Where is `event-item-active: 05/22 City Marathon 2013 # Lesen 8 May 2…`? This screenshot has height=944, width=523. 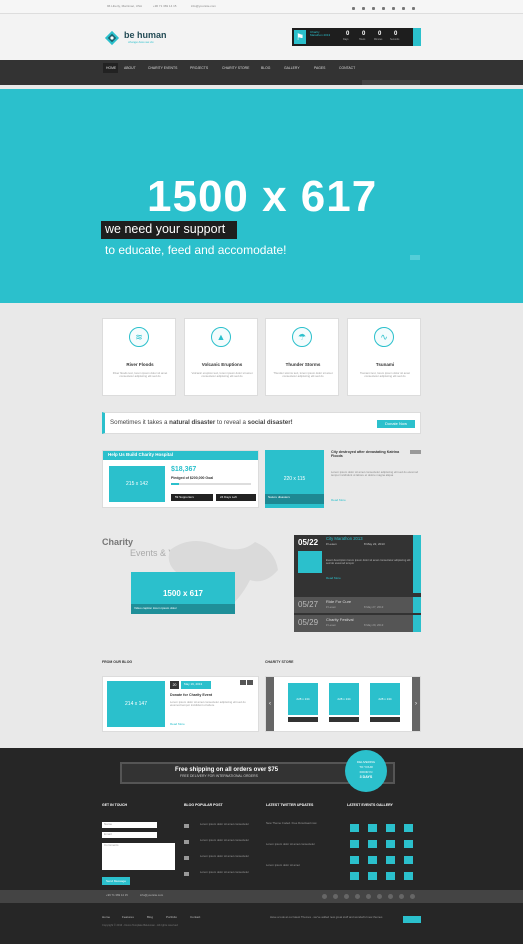
event-item-active: 05/22 City Marathon 2013 # Lesen 8 May 2… is located at coordinates (357, 565).